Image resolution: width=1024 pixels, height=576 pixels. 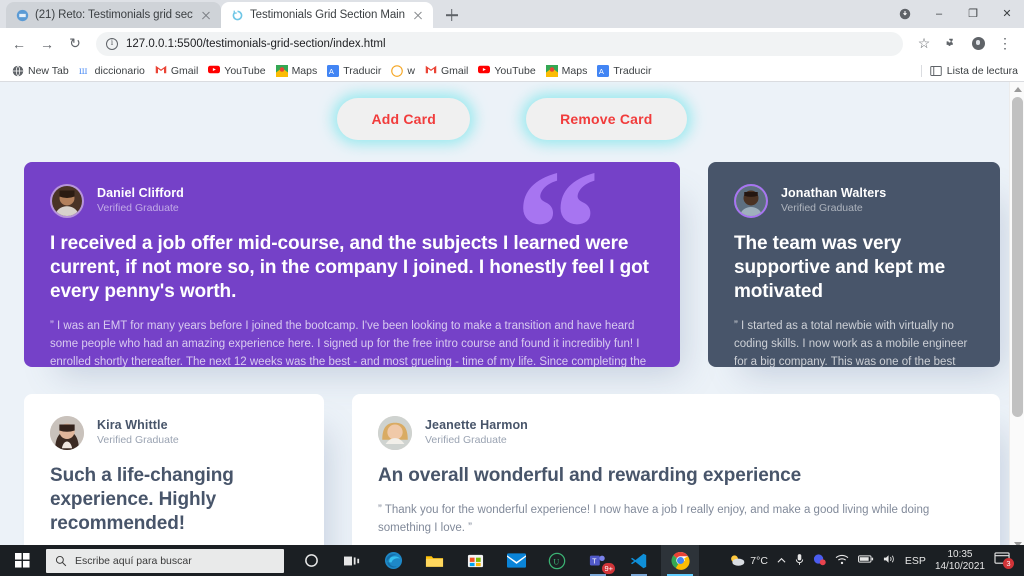 I want to click on bookmark-label: diccionario, so click(x=119, y=70).